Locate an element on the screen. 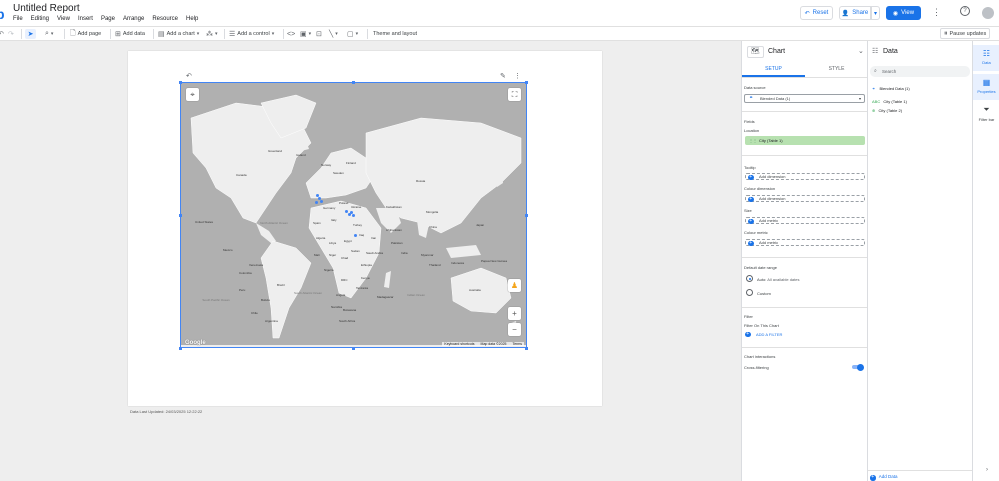 This screenshot has height=481, width=999. add-chart-button: ▤ Add a chart ▾ is located at coordinates (178, 34).